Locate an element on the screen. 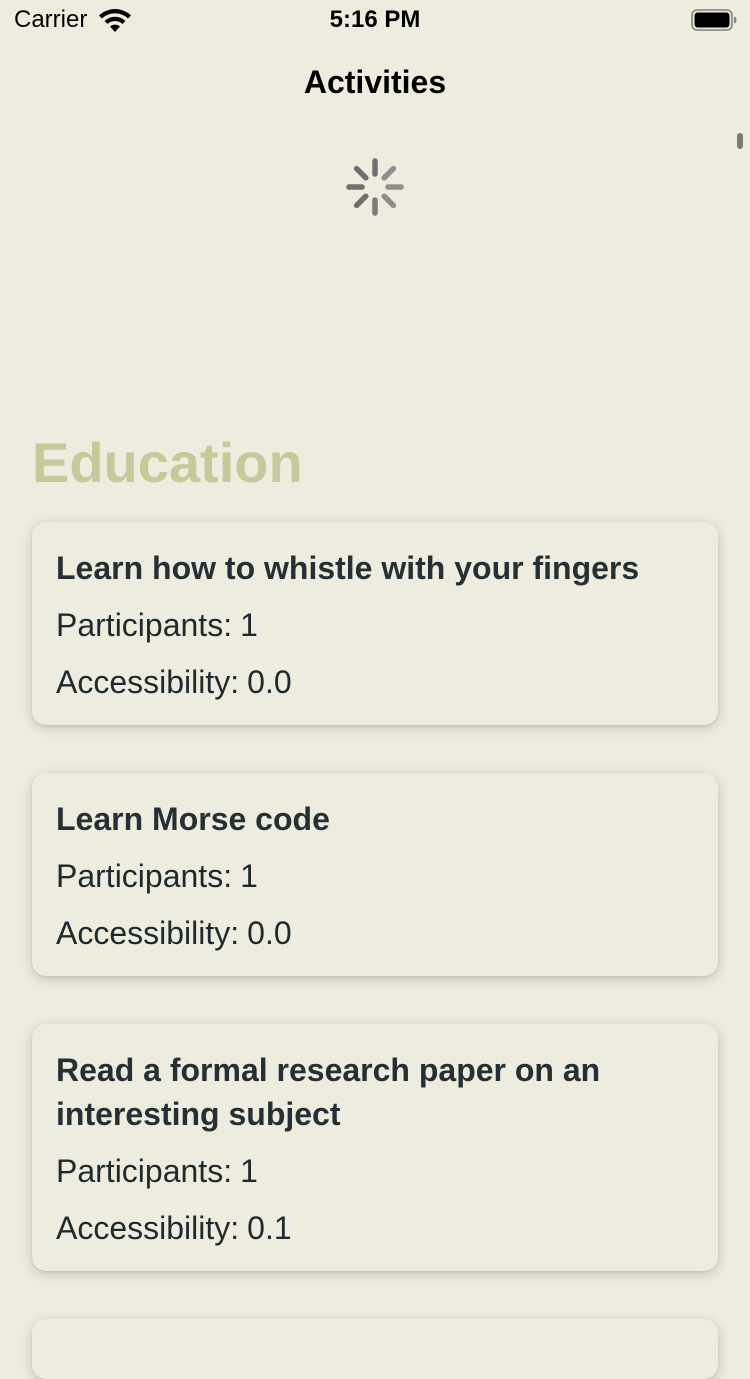 This screenshot has width=750, height=1379. activity-title: Learn how to whistle with your fingers is located at coordinates (348, 568).